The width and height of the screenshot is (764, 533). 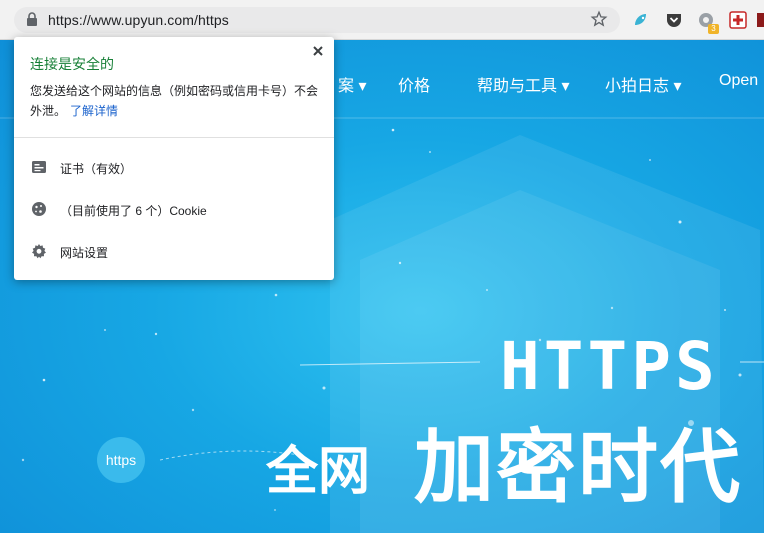 I want to click on popup-description: 您发送给这个网站的信息（例如密码或信用卡号）不会外泄。 了解详情, so click(x=177, y=101).